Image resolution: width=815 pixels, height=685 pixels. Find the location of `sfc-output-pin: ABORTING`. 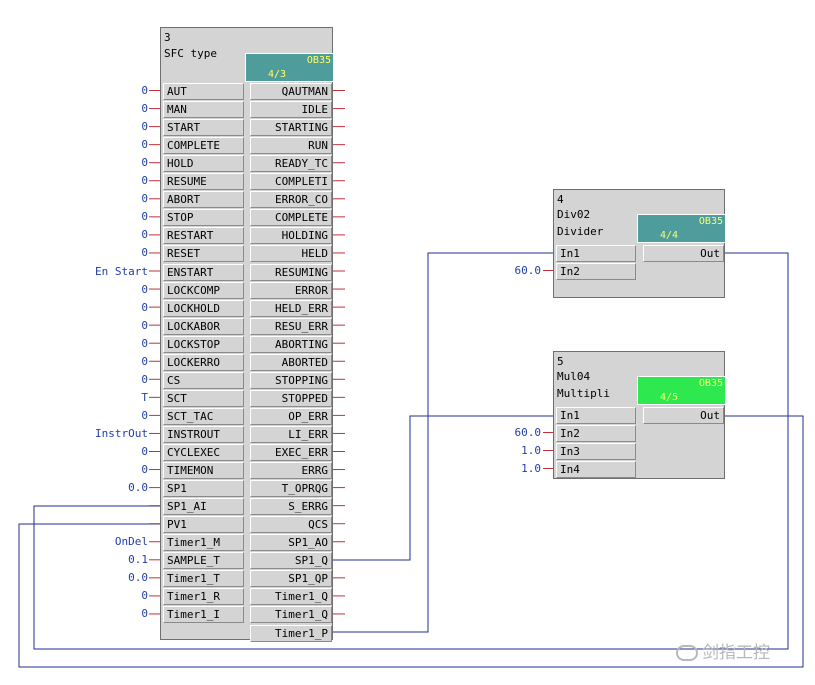

sfc-output-pin: ABORTING is located at coordinates (291, 344).